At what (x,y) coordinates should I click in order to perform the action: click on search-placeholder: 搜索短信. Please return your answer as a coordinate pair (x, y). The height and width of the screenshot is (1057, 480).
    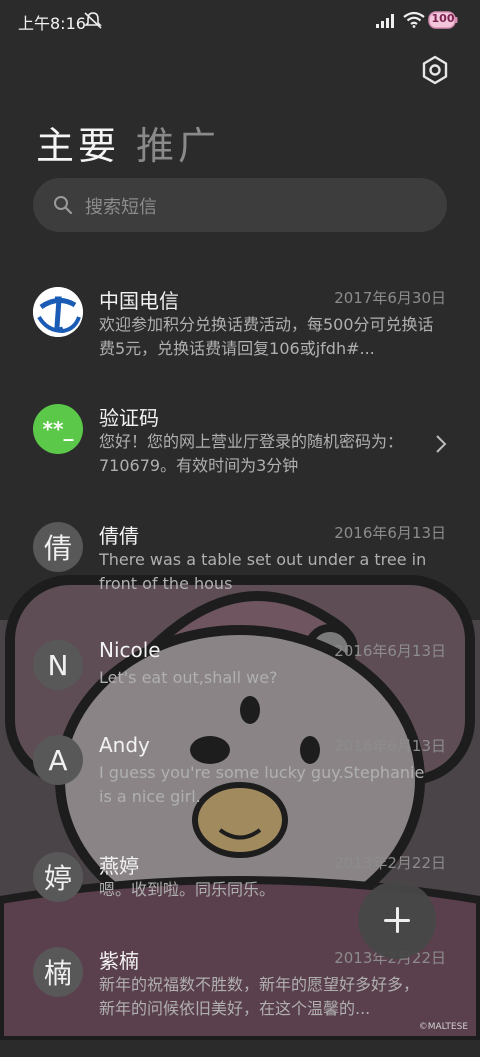
    Looking at the image, I should click on (121, 207).